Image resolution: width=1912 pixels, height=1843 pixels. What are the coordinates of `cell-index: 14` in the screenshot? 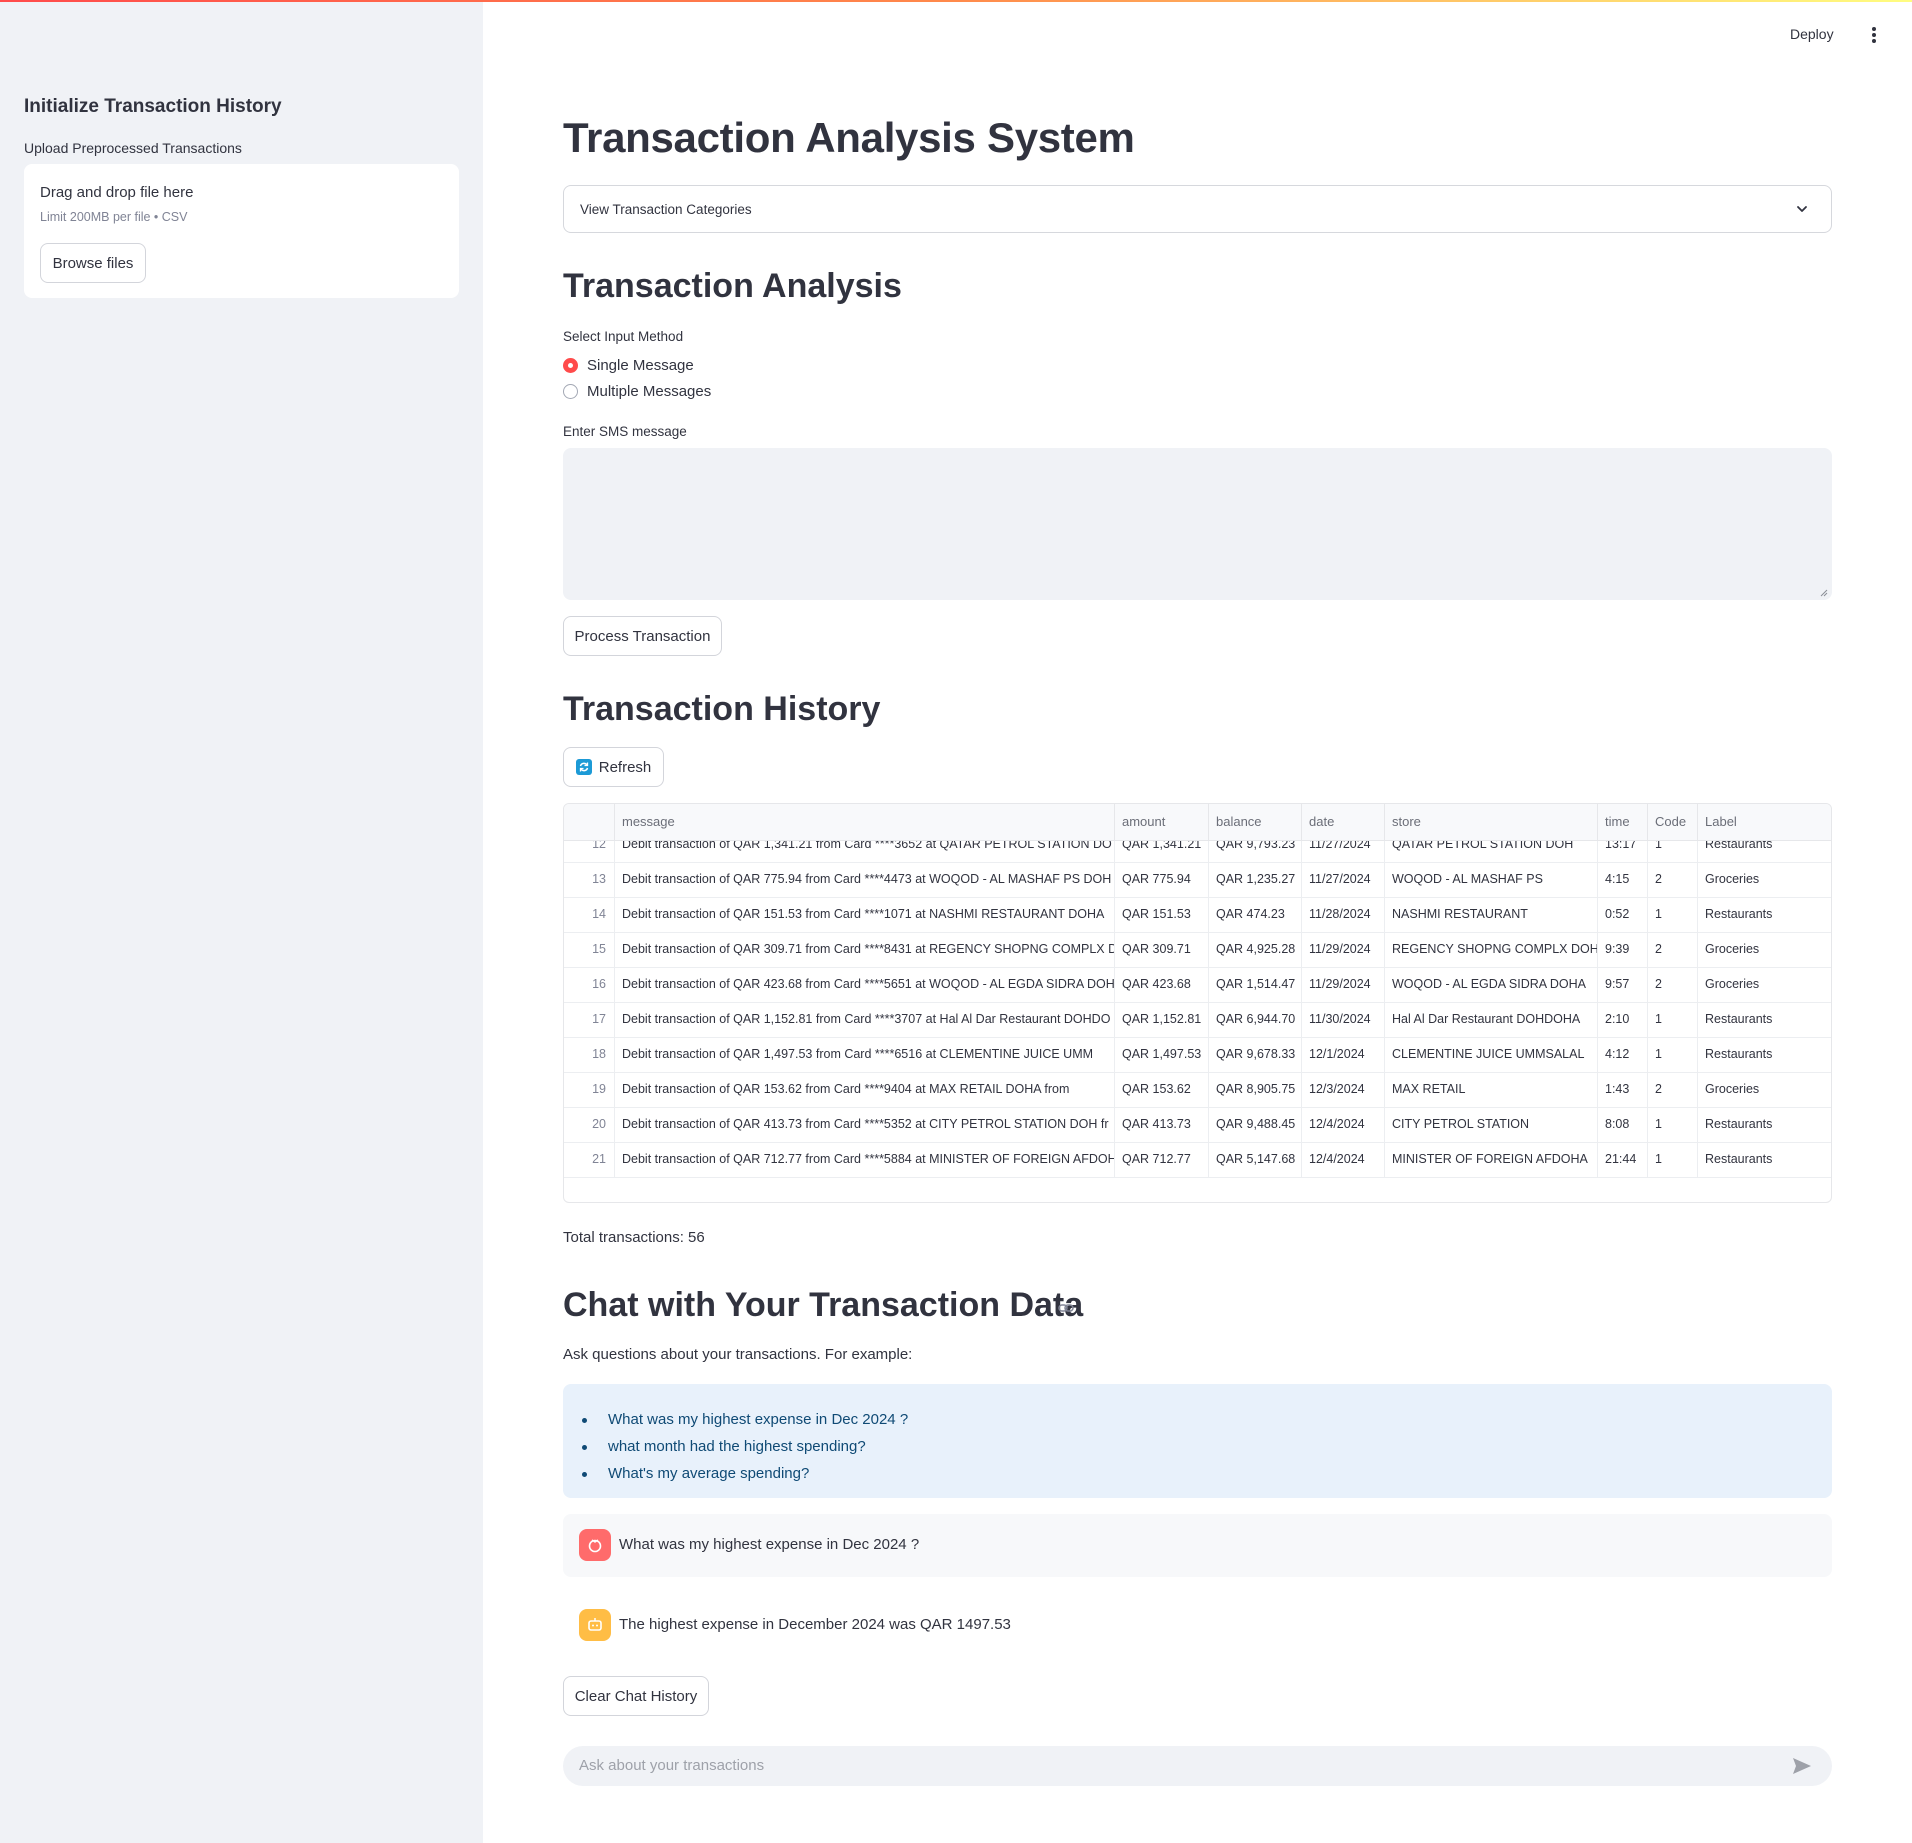 It's located at (589, 914).